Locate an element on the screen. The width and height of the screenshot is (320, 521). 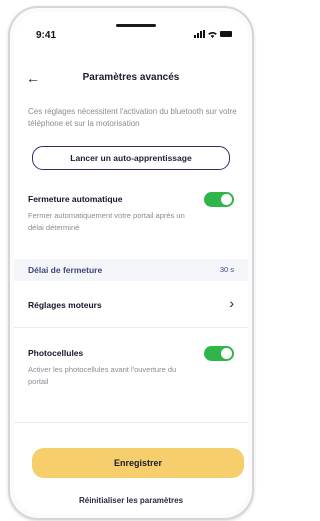
signal-icon is located at coordinates (199, 34).